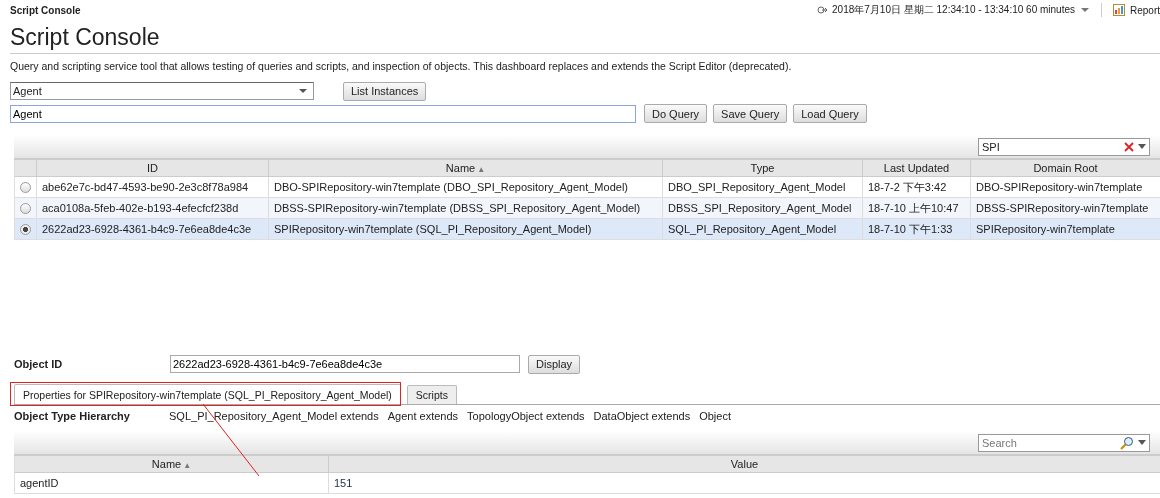 This screenshot has height=498, width=1160. I want to click on search-field: Search, so click(1064, 442).